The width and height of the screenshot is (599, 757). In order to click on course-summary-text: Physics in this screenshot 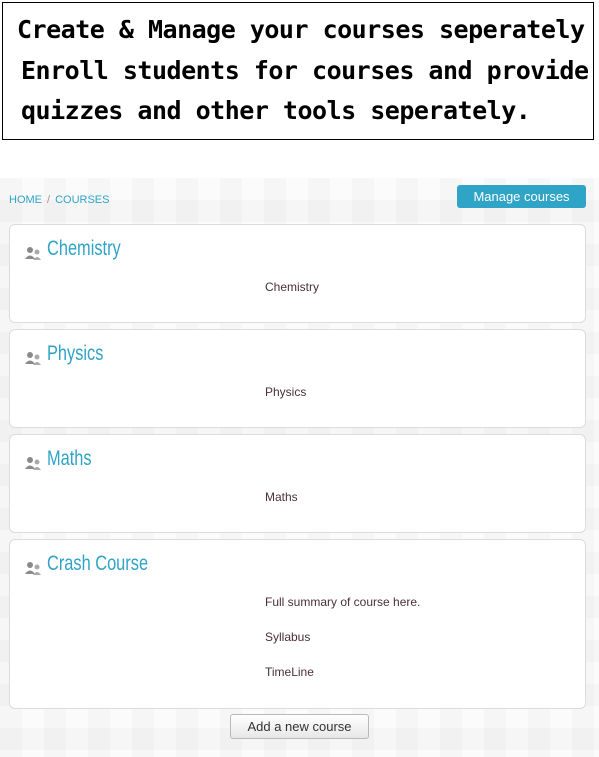, I will do `click(286, 392)`.